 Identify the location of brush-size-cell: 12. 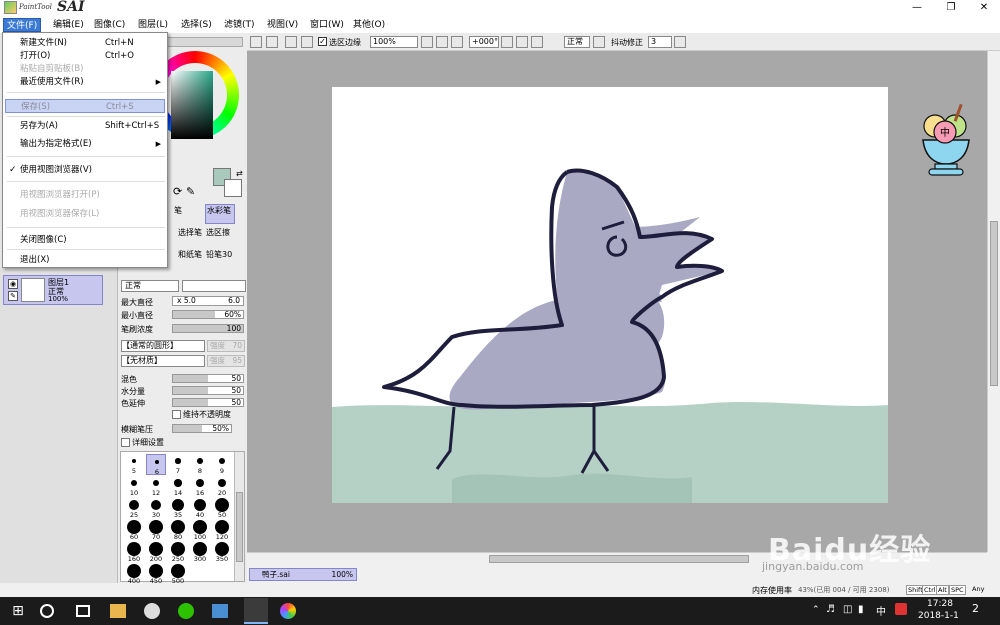
(156, 486).